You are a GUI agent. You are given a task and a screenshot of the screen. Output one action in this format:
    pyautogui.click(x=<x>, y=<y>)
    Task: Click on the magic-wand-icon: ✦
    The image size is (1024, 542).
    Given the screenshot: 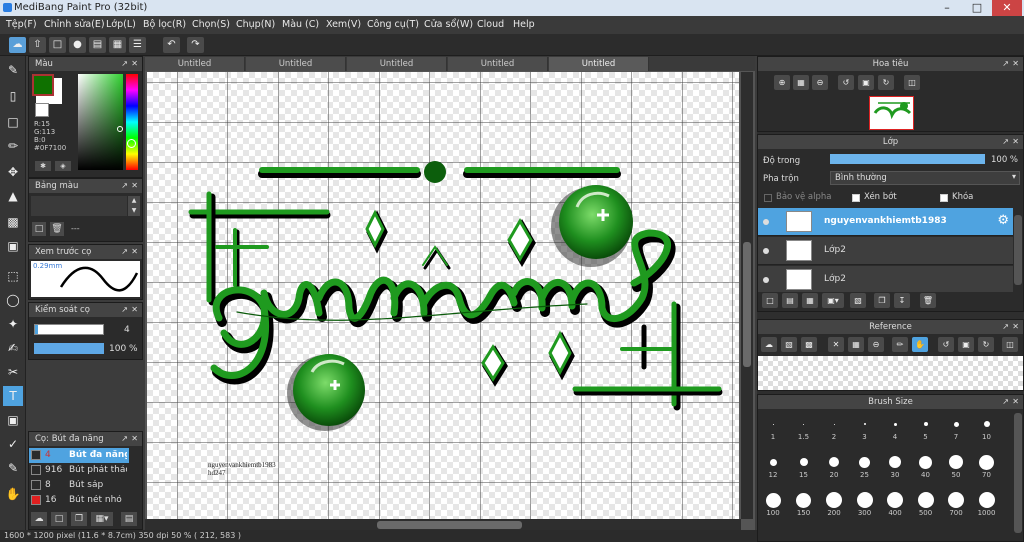 What is the action you would take?
    pyautogui.click(x=13, y=324)
    